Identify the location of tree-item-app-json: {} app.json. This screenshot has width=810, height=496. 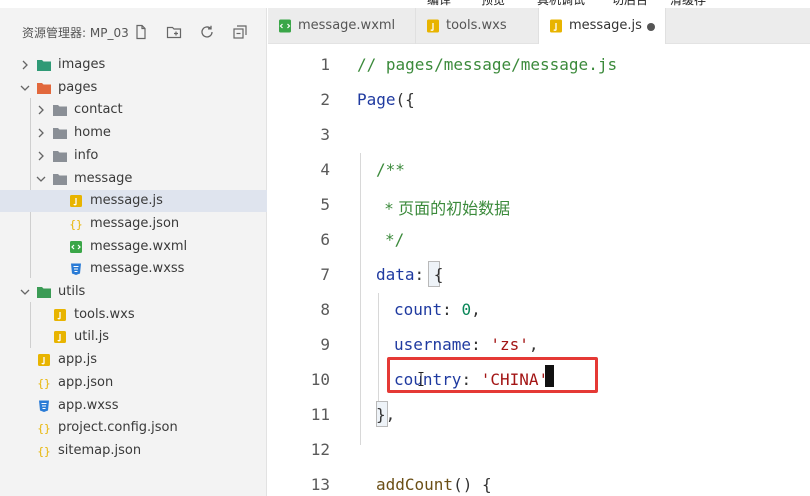
(133, 383).